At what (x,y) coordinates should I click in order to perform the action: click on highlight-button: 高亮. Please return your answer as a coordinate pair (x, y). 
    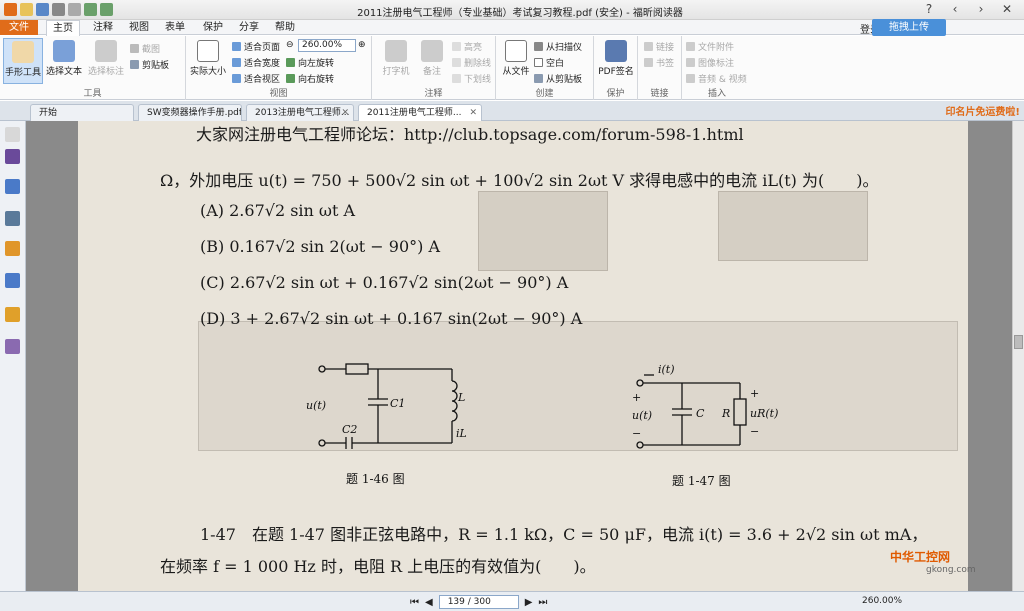
    Looking at the image, I should click on (467, 46).